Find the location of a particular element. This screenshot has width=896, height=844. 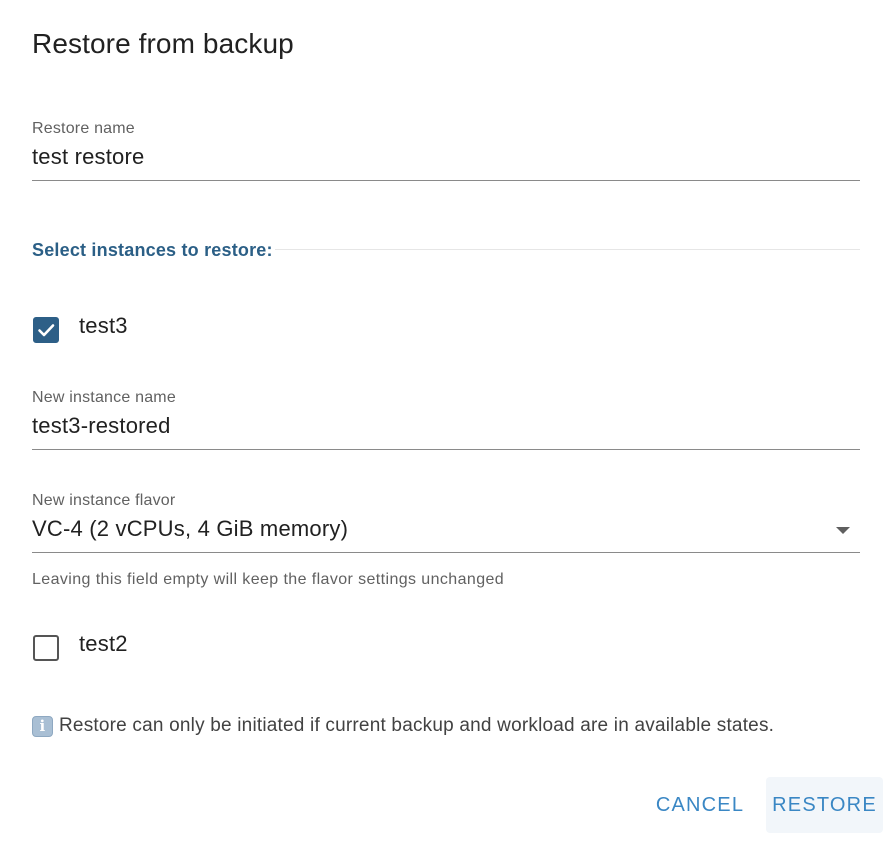

restore-button: RESTORE is located at coordinates (824, 805).